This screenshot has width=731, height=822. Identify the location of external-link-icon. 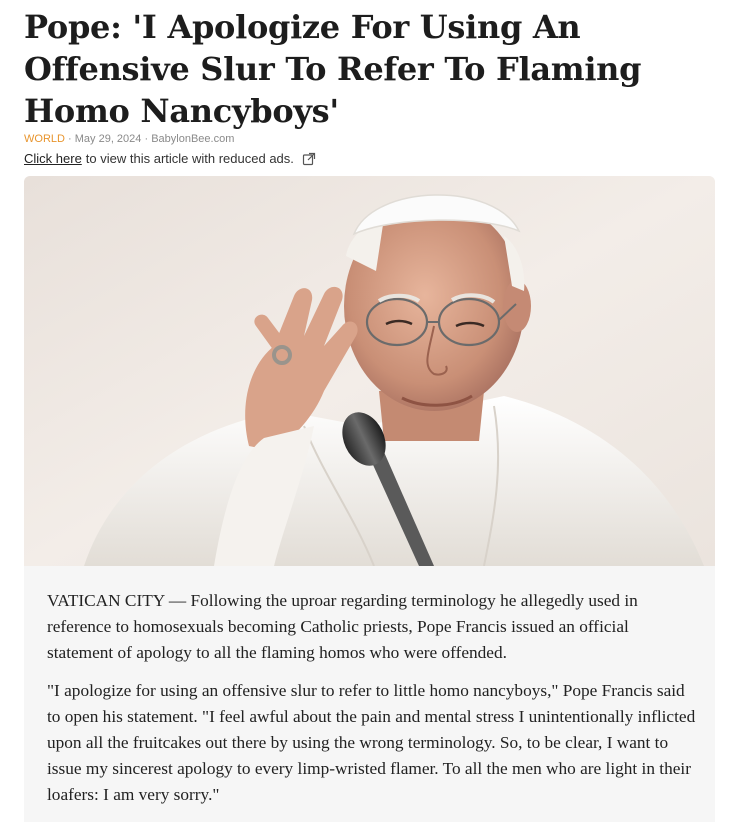
(309, 159).